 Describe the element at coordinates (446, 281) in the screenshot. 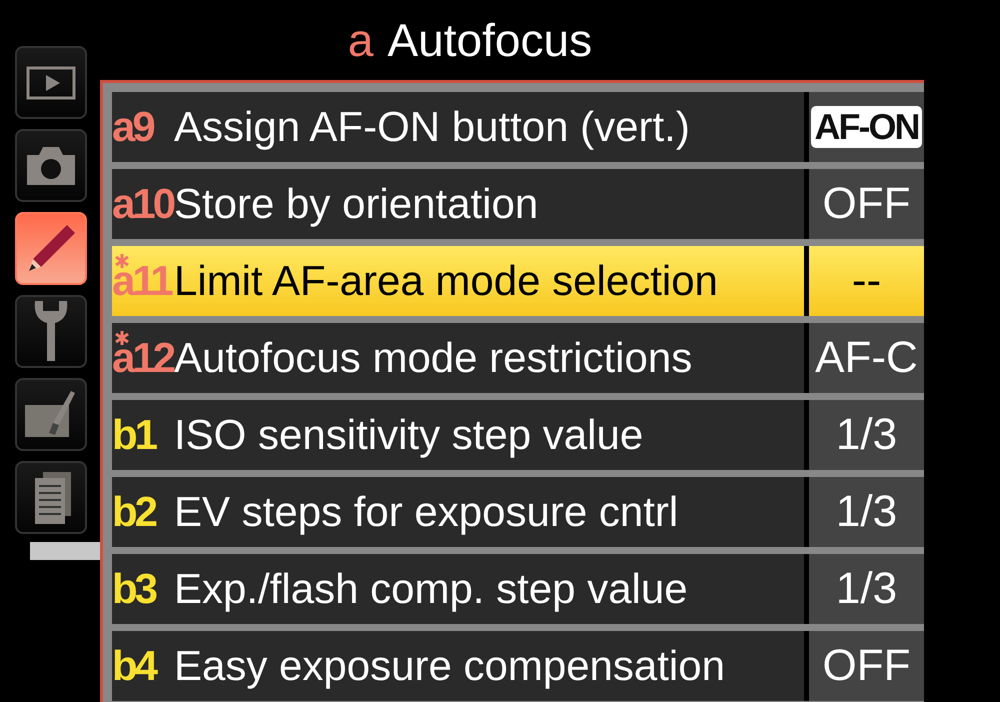

I see `item-label: Limit AF-area mode selection` at that location.